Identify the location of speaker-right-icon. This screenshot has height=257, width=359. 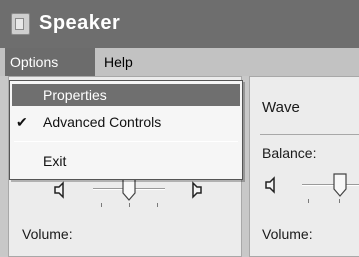
(197, 190).